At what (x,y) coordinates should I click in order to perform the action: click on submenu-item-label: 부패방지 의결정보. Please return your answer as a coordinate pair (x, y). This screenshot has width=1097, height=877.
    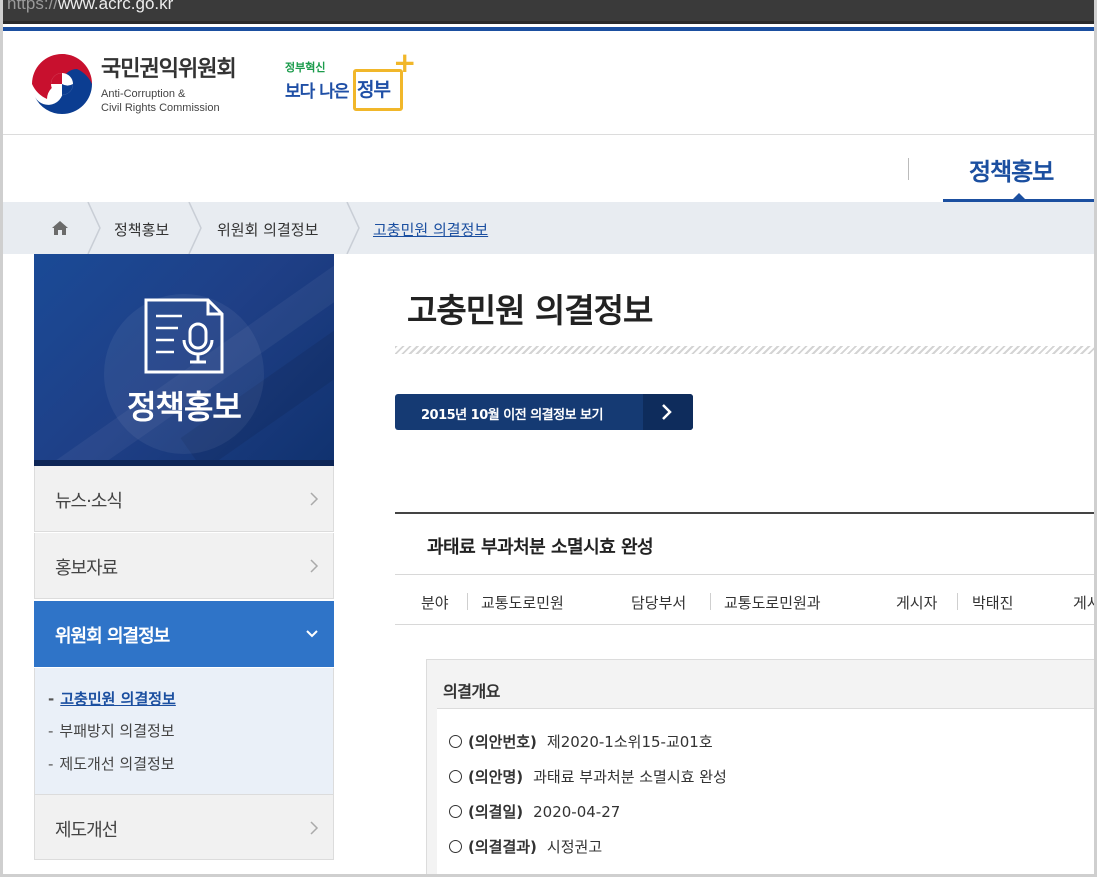
    Looking at the image, I should click on (117, 731).